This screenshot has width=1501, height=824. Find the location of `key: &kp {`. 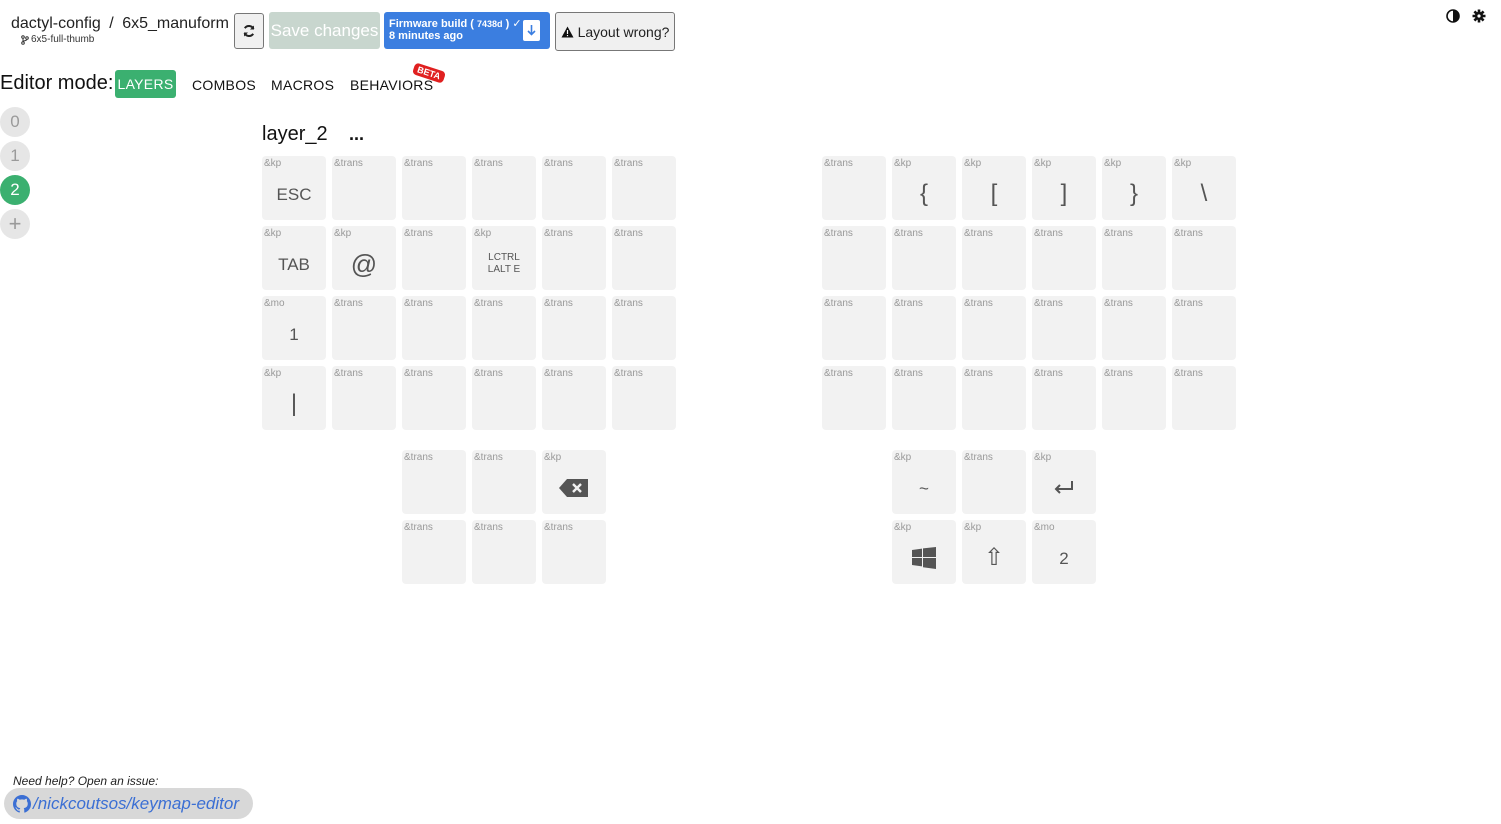

key: &kp { is located at coordinates (924, 188).